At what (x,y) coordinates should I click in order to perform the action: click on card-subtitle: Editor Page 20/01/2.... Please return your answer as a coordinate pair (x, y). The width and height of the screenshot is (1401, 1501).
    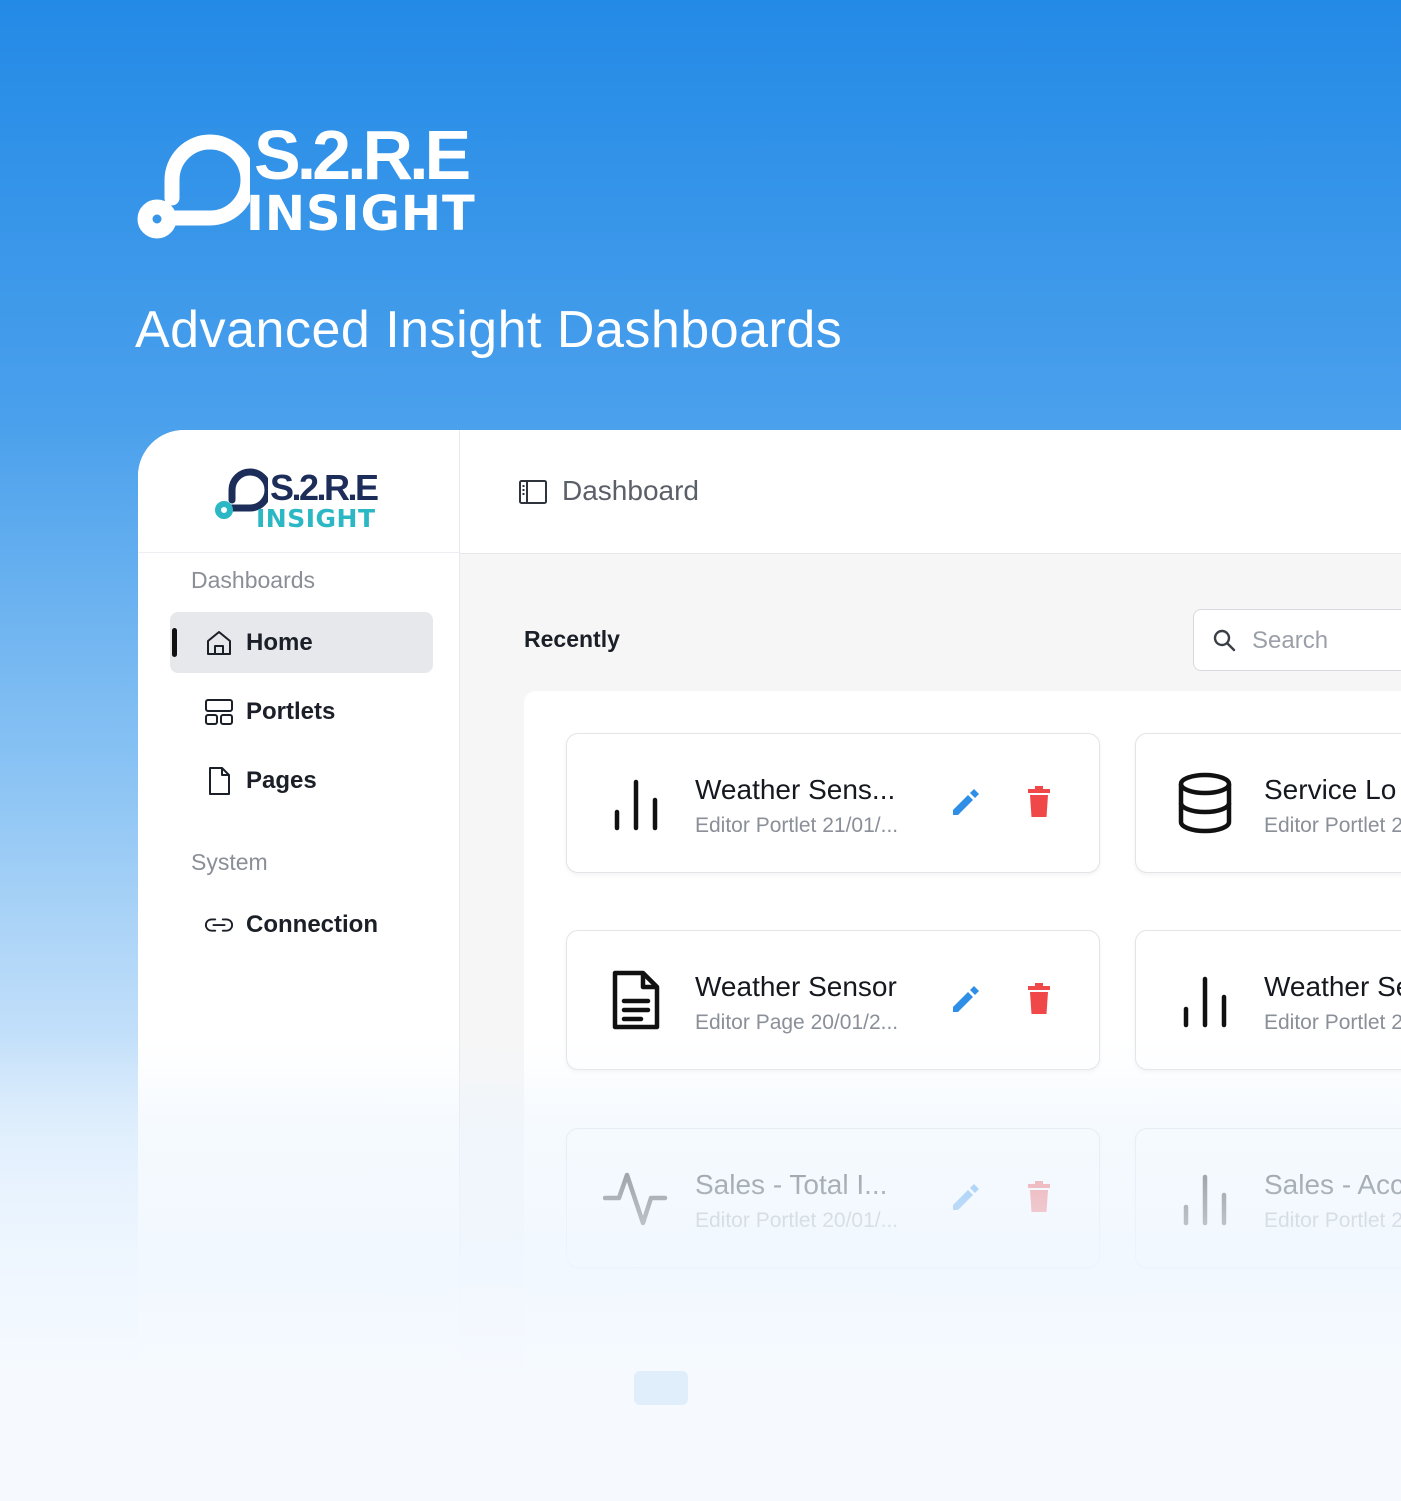
    Looking at the image, I should click on (797, 1022).